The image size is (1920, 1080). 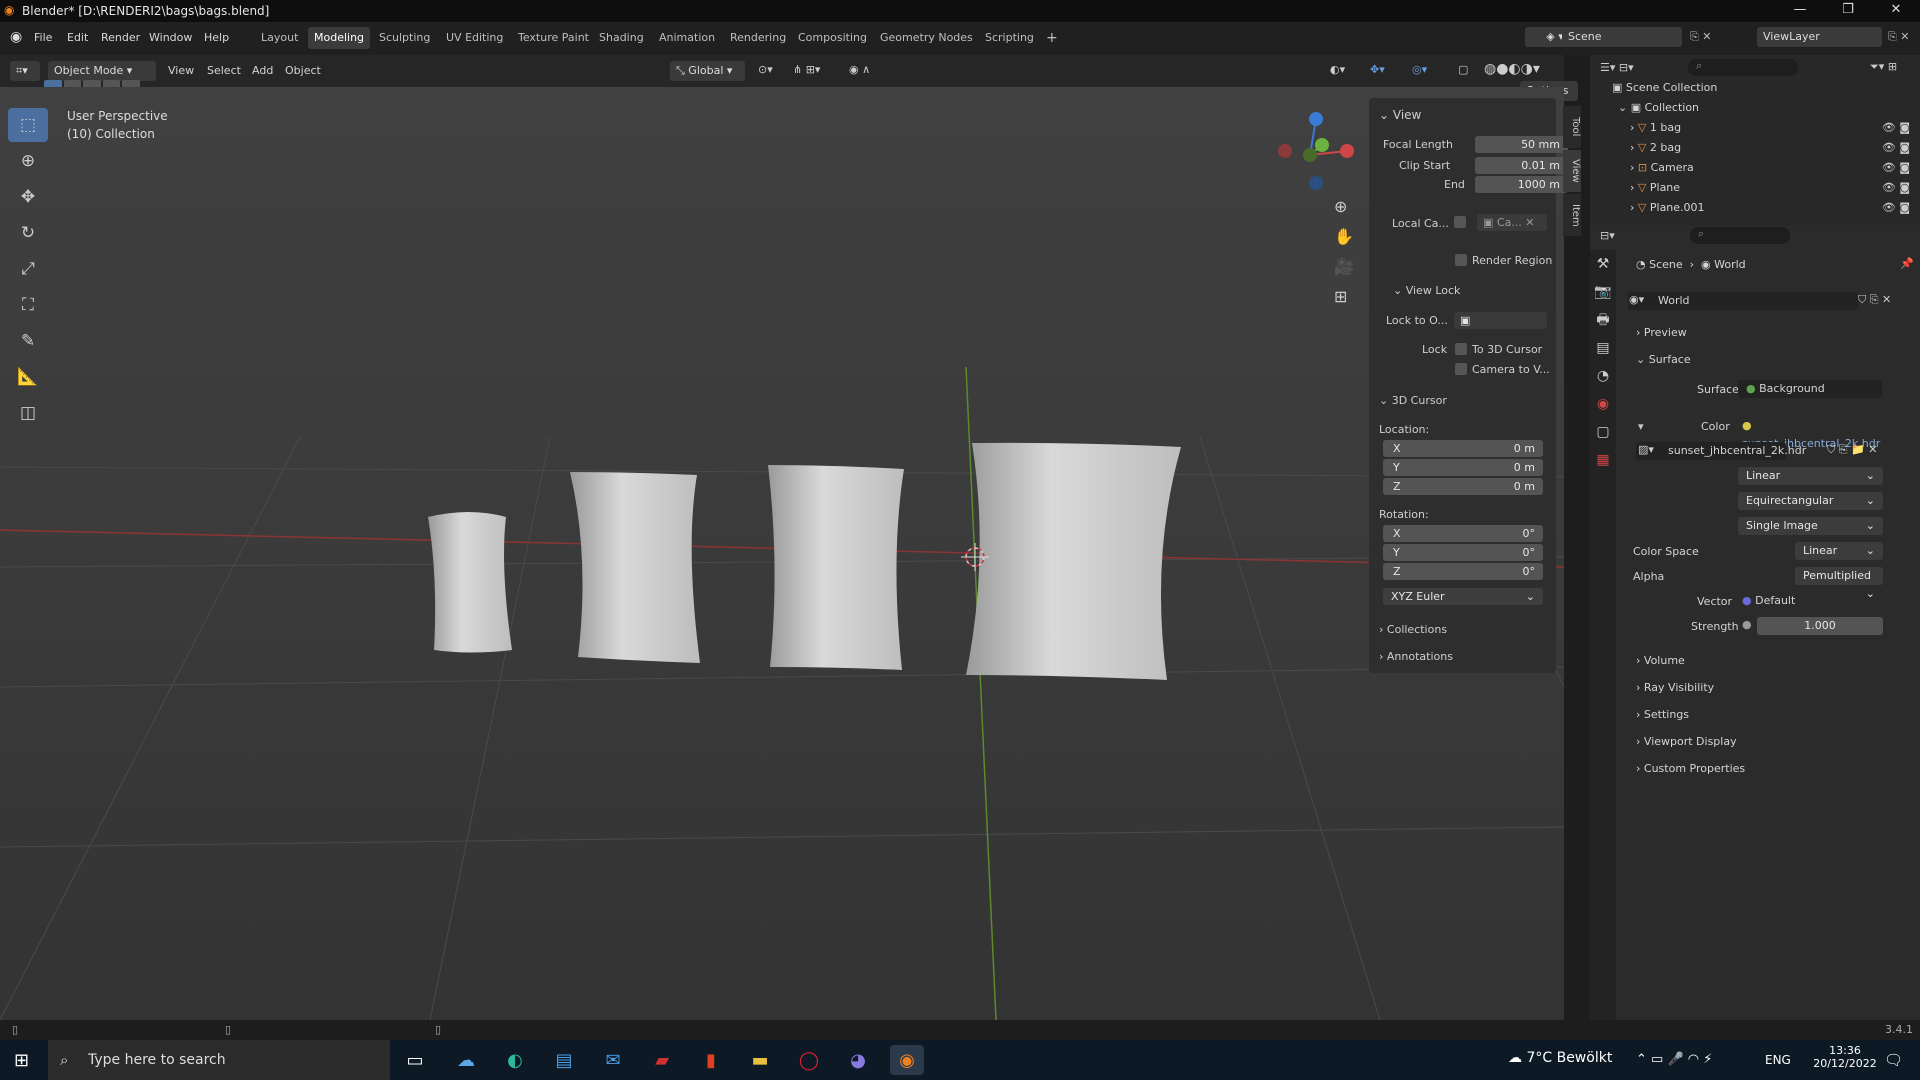 What do you see at coordinates (1661, 332) in the screenshot?
I see `preview-panel: › Preview` at bounding box center [1661, 332].